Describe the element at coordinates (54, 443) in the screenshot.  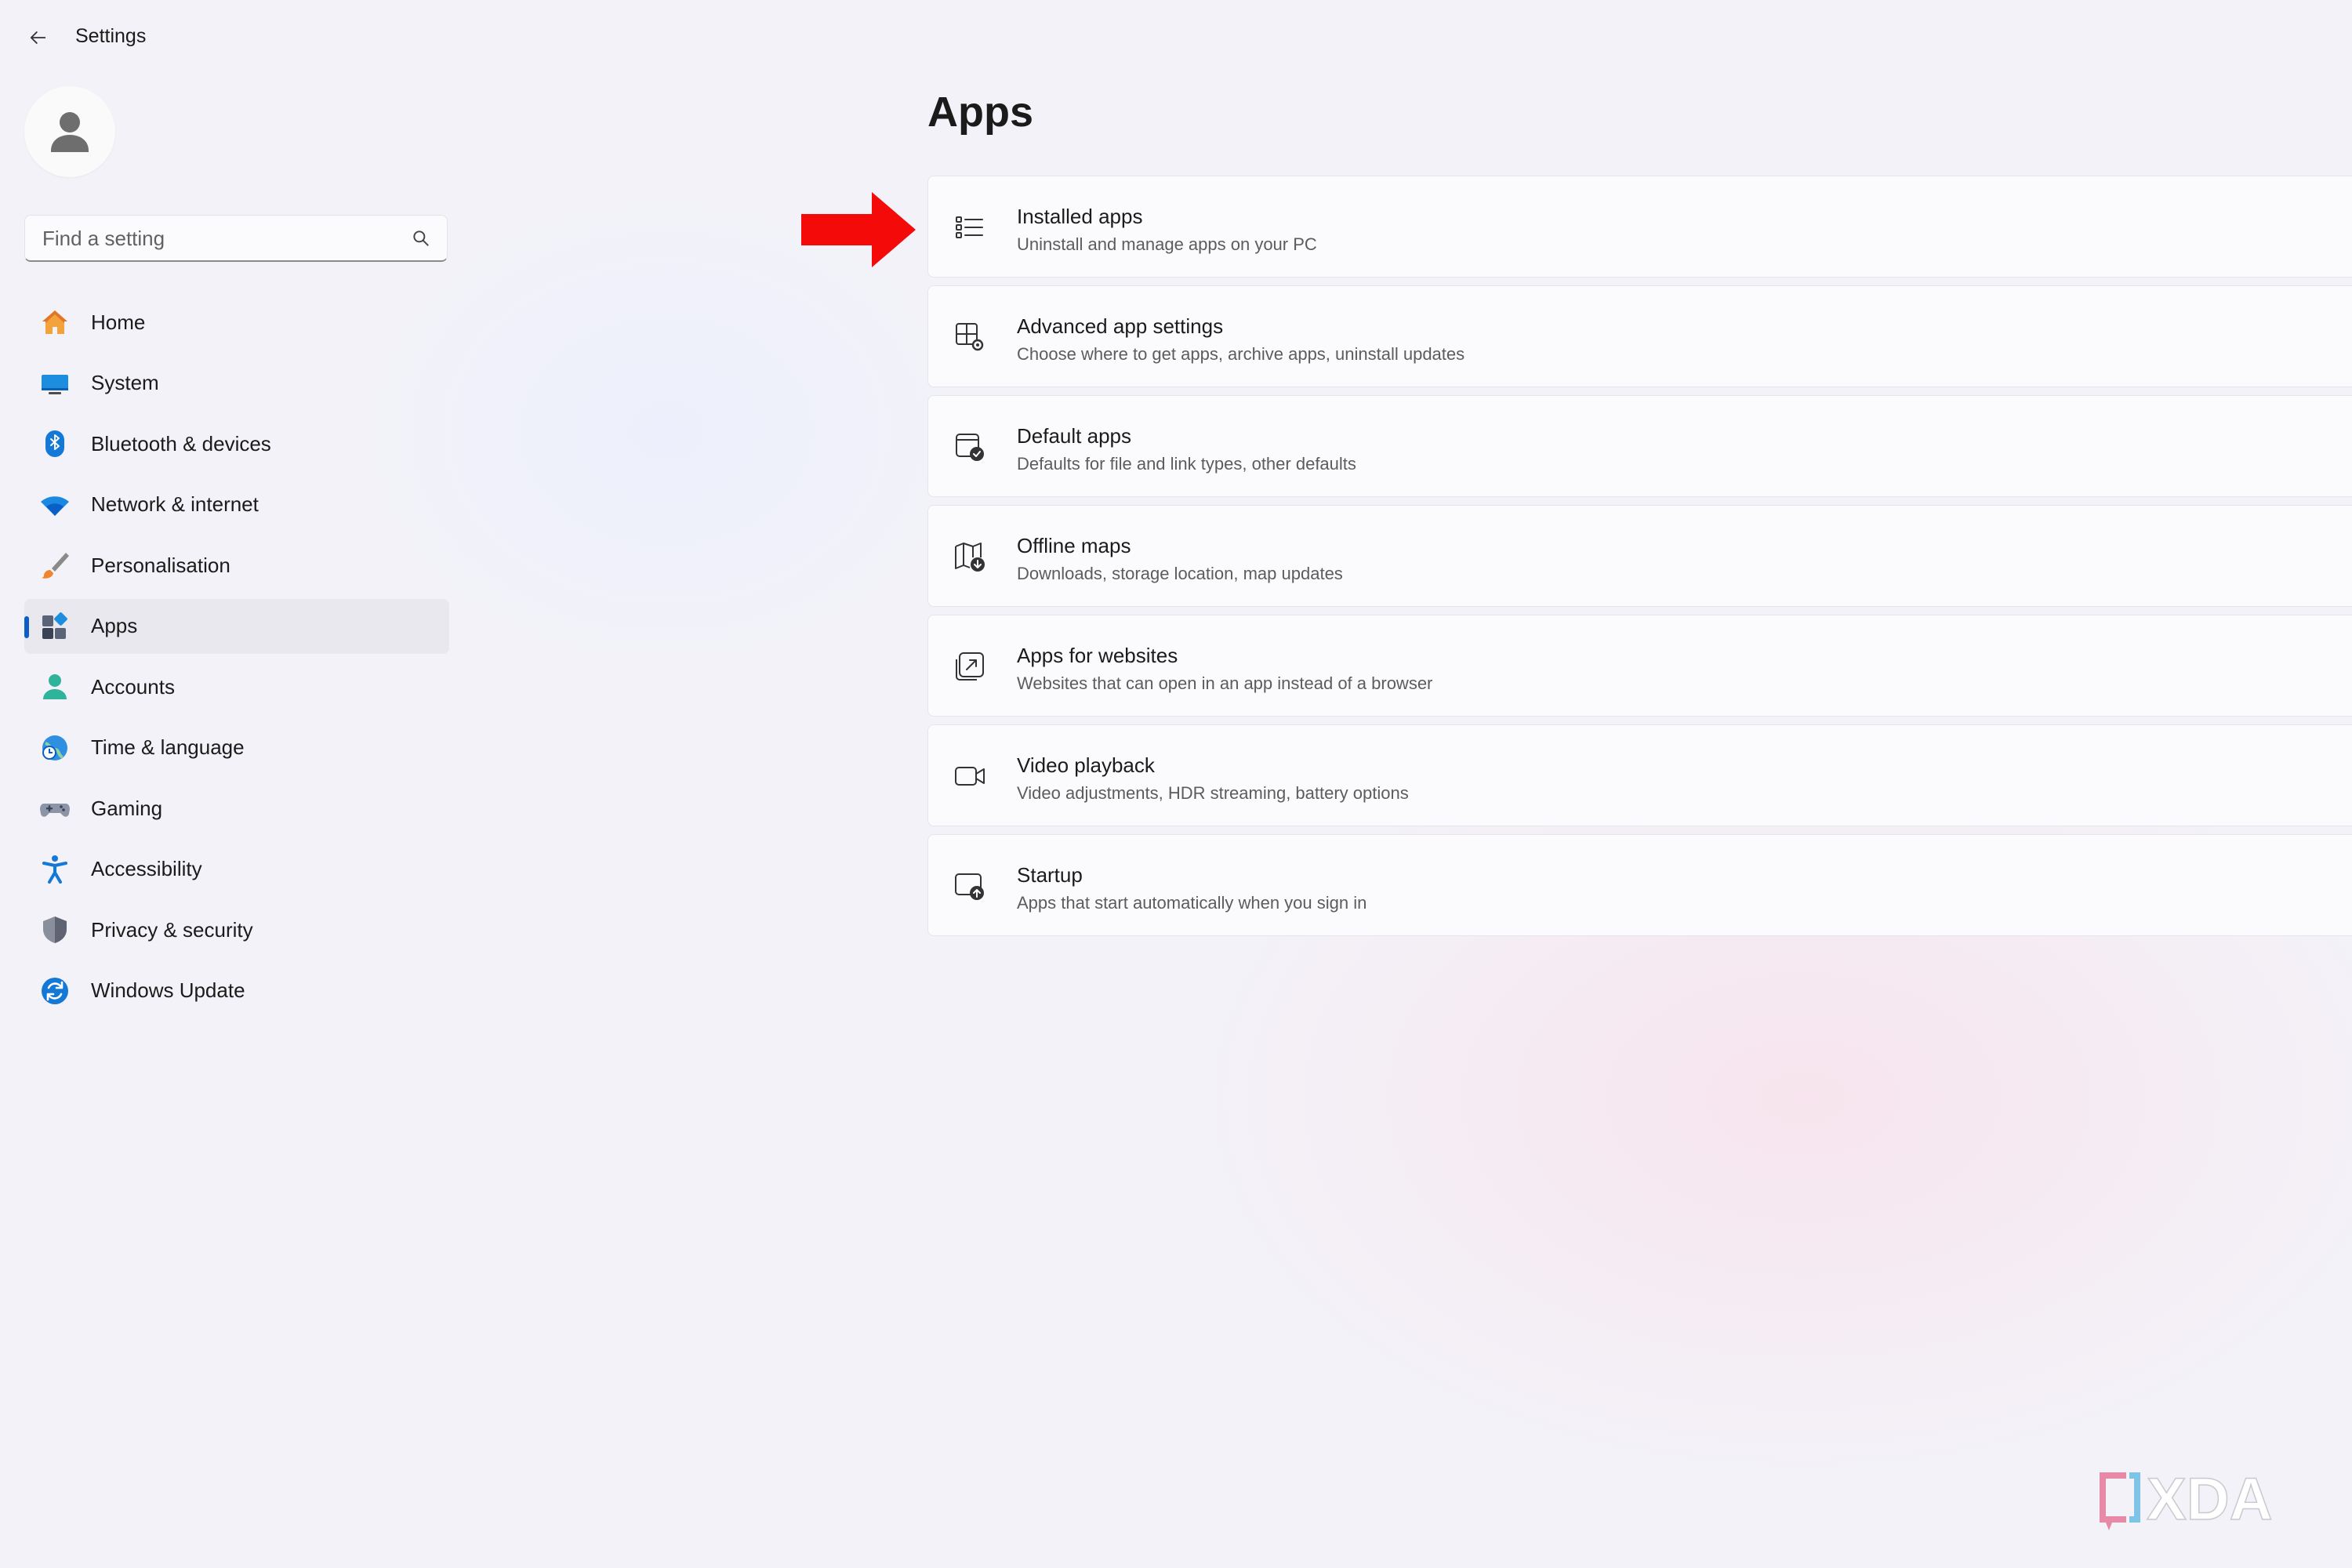
I see `bluetooth-icon` at that location.